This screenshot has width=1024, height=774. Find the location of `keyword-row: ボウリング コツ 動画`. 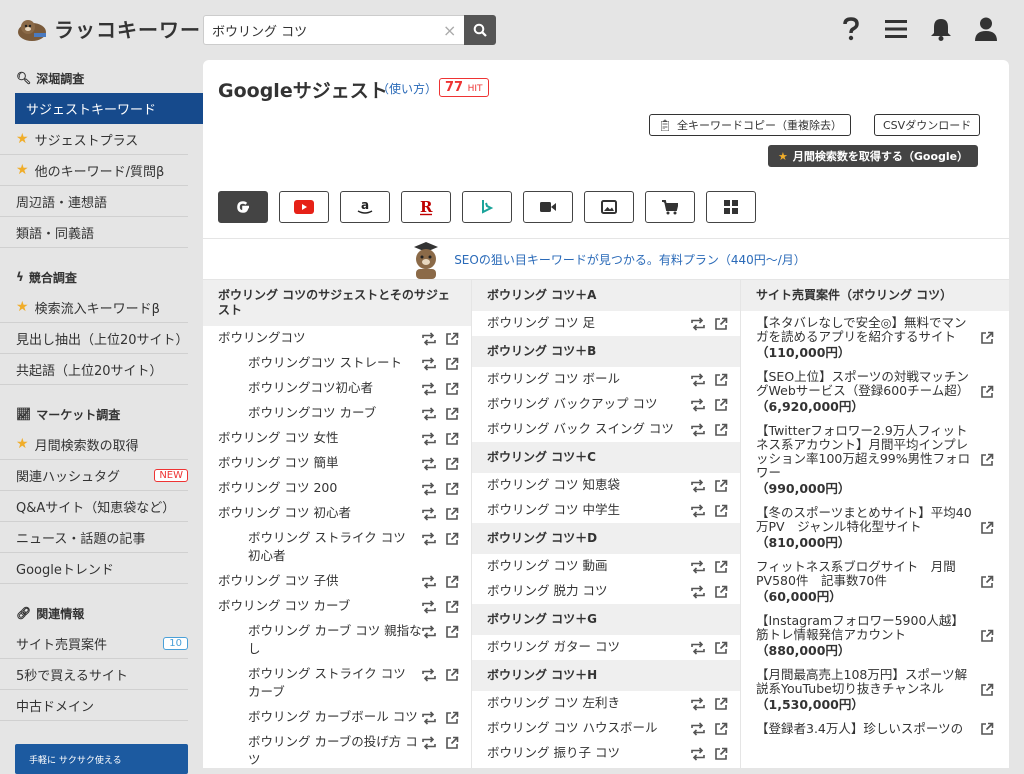

keyword-row: ボウリング コツ 動画 is located at coordinates (606, 566).